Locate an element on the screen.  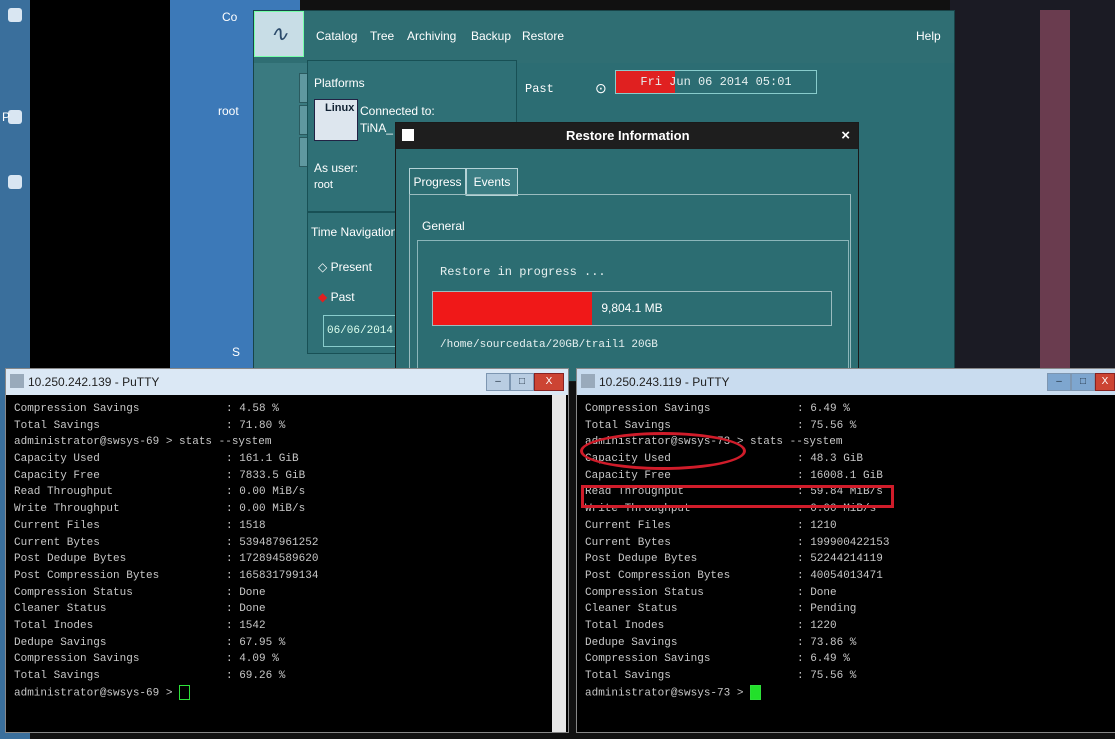
terminal-value: : 16008.1 GiB is located at coordinates (840, 475).